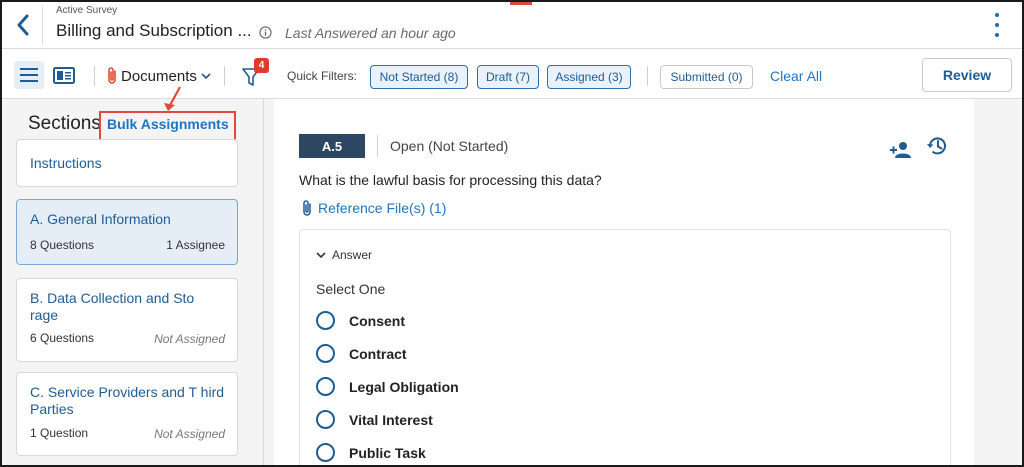  What do you see at coordinates (937, 146) in the screenshot?
I see `history-icon` at bounding box center [937, 146].